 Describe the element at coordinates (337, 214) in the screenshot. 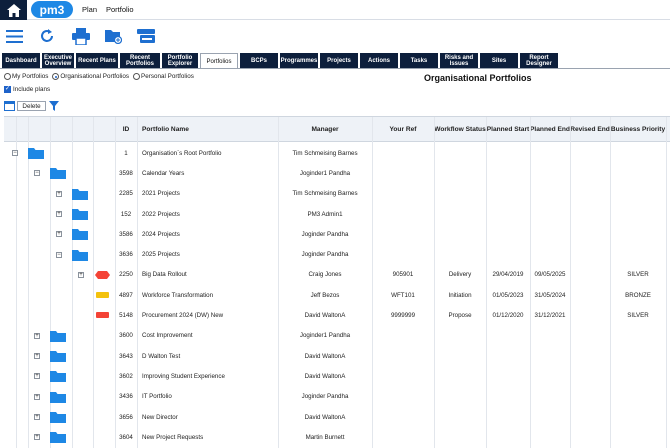

I see `table-row: +152 2022 Projects PM3 Admin1` at that location.